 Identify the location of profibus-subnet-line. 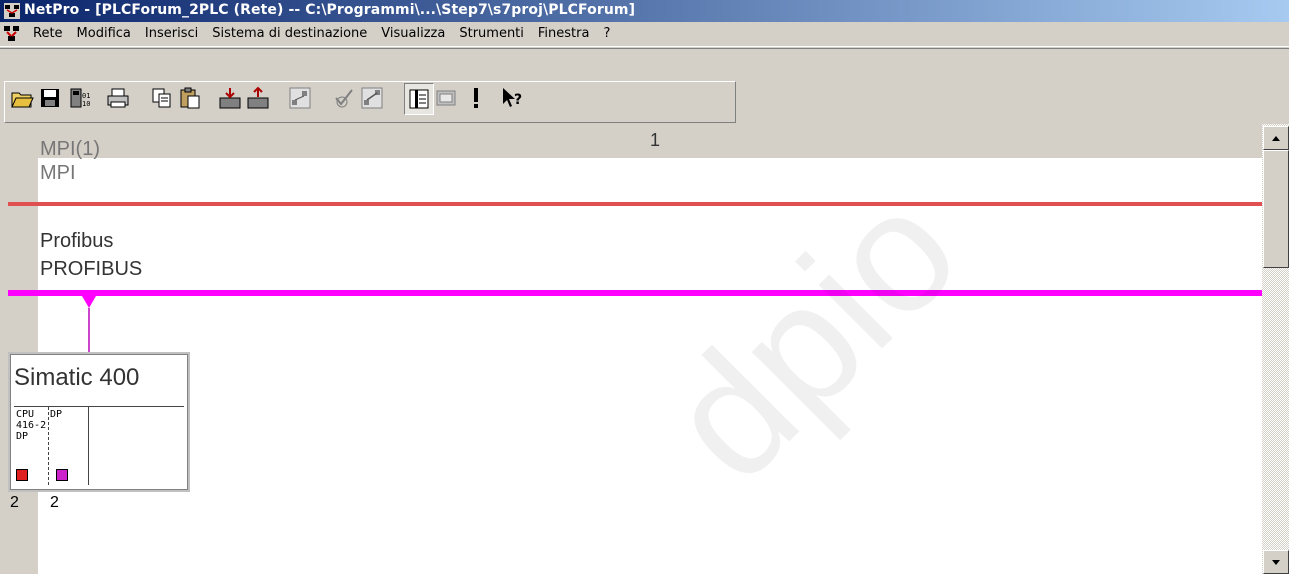
(635, 293).